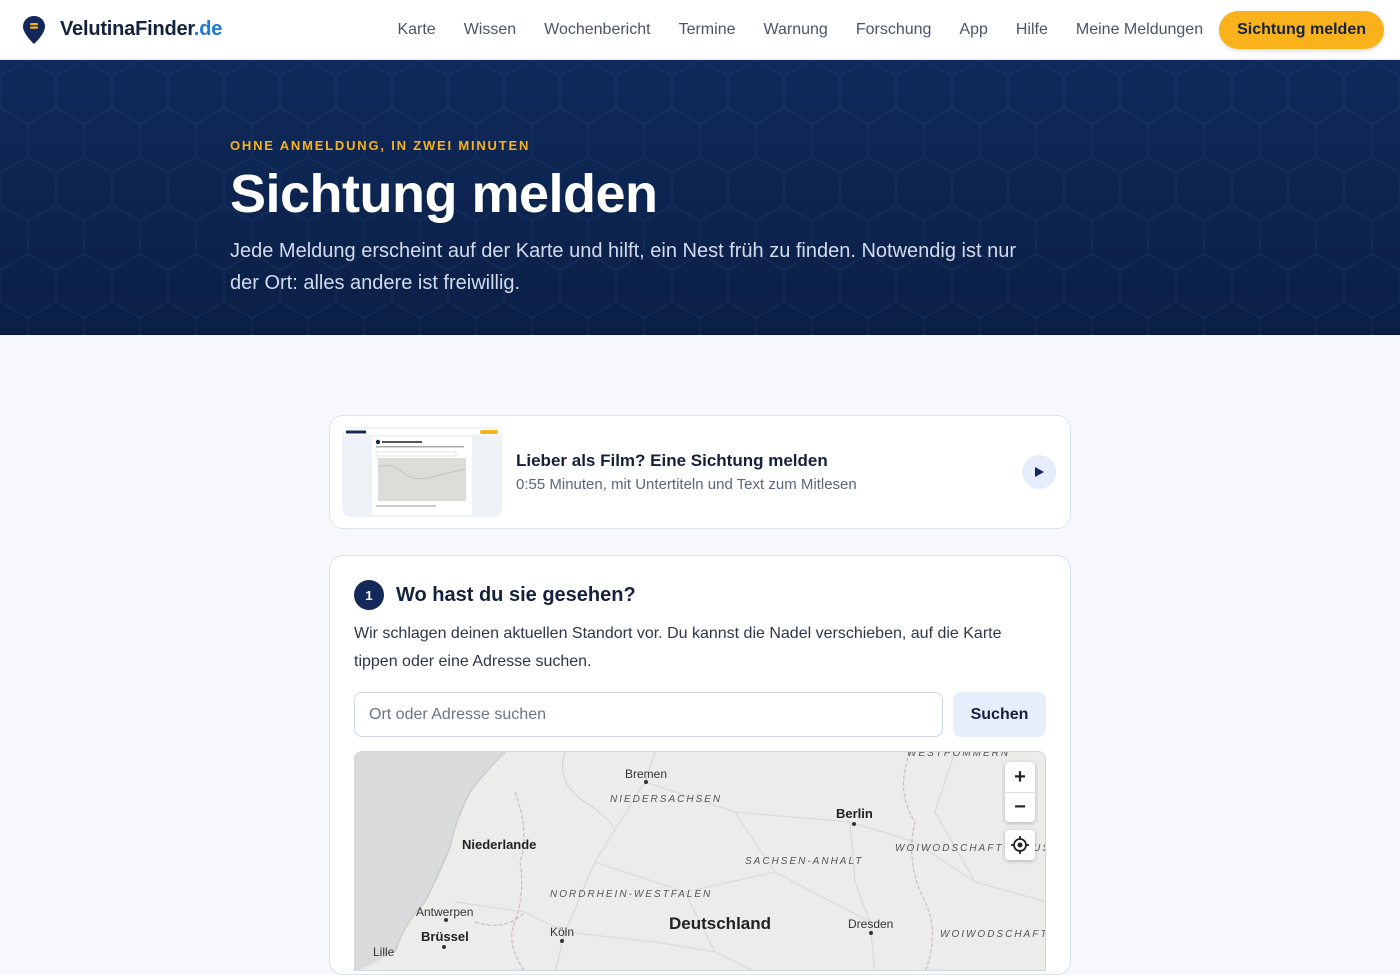 Image resolution: width=1400 pixels, height=975 pixels. I want to click on crosshair-location-icon, so click(1020, 845).